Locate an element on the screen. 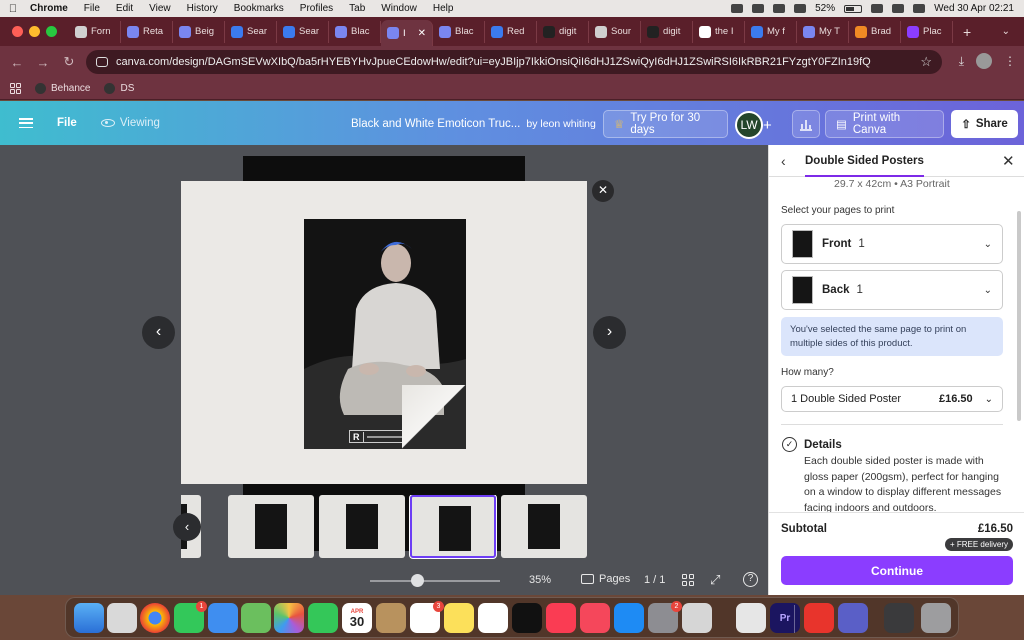 This screenshot has width=1024, height=640. main-menu-icon is located at coordinates (26, 123).